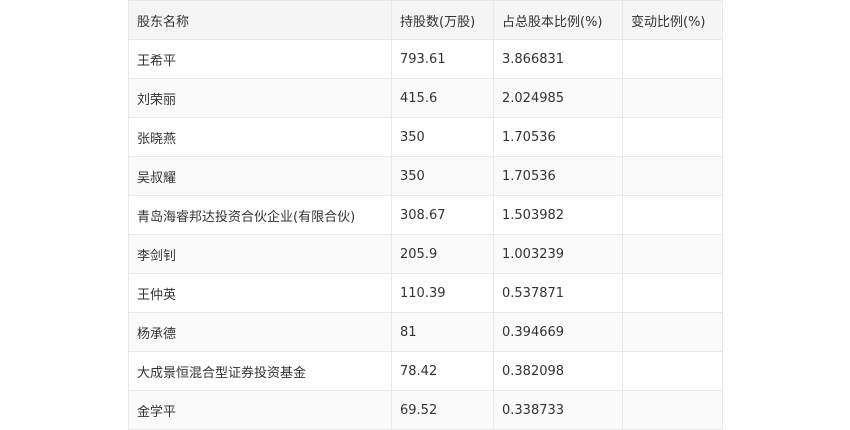  I want to click on cell-shares-held: 793.61, so click(442, 59).